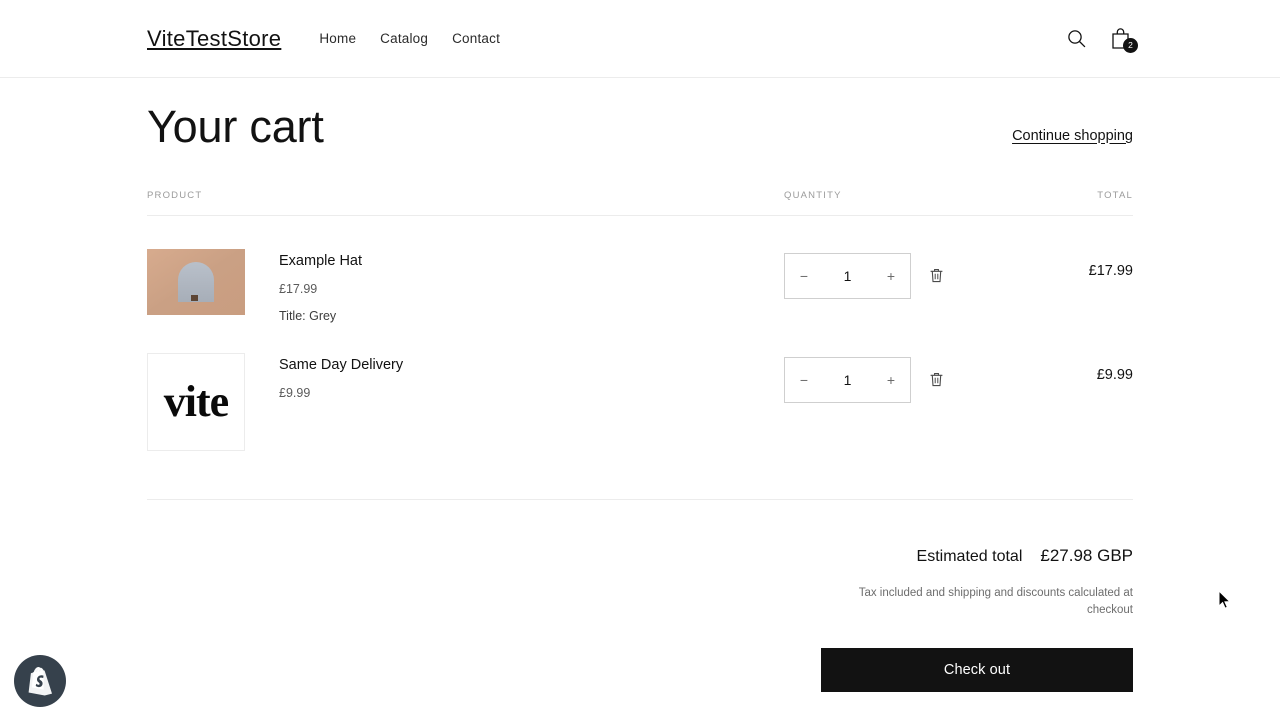 This screenshot has width=1280, height=720. Describe the element at coordinates (320, 262) in the screenshot. I see `line-item-title: Example Hat` at that location.